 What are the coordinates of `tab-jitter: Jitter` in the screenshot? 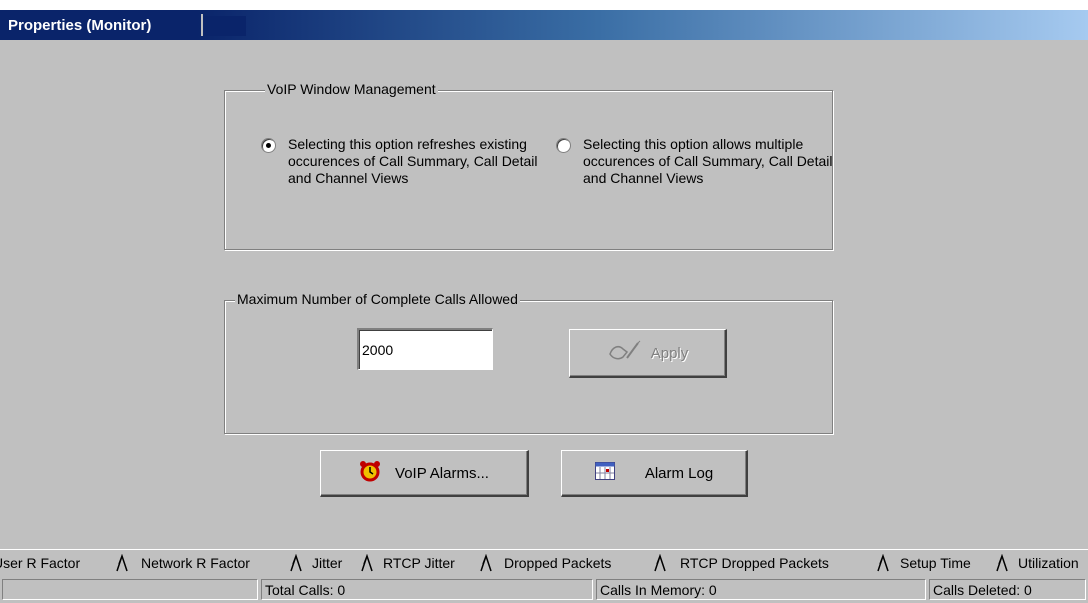 It's located at (327, 563).